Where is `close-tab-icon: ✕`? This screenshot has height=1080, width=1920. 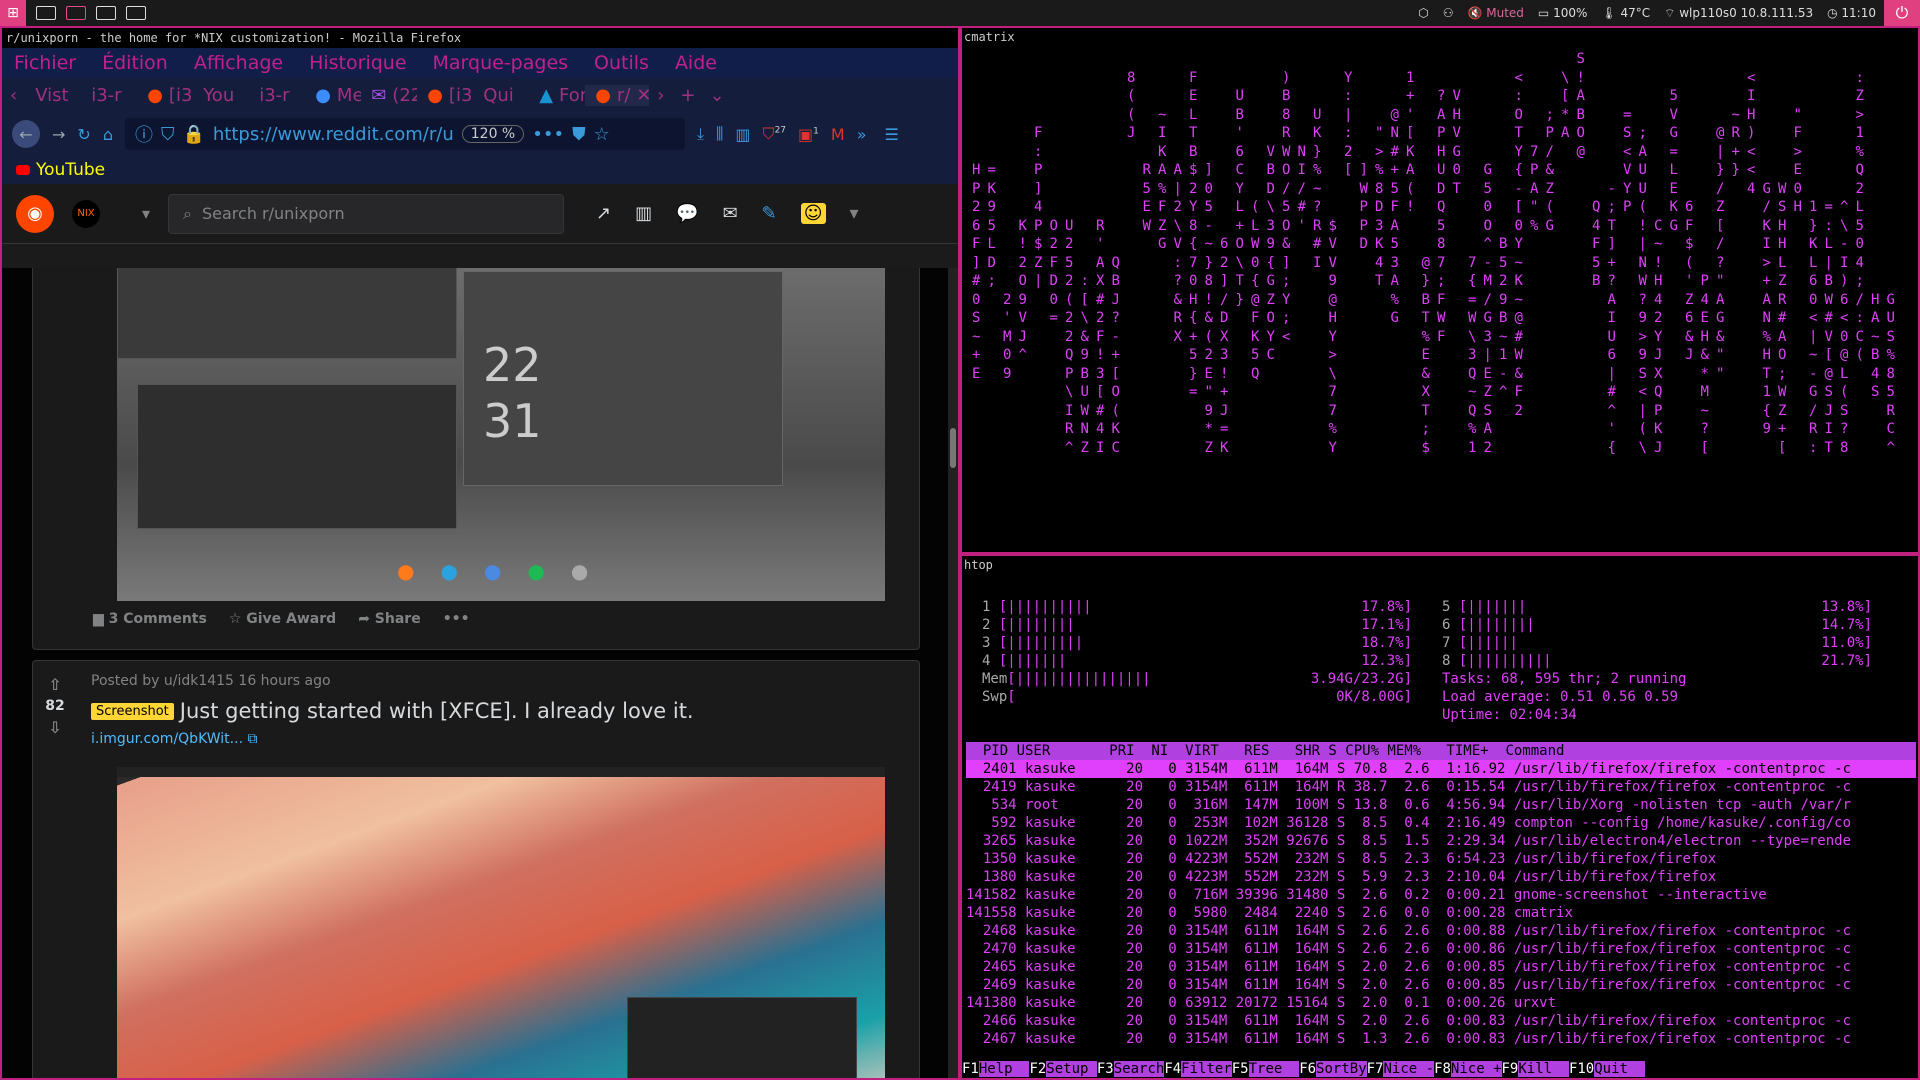
close-tab-icon: ✕ is located at coordinates (642, 95).